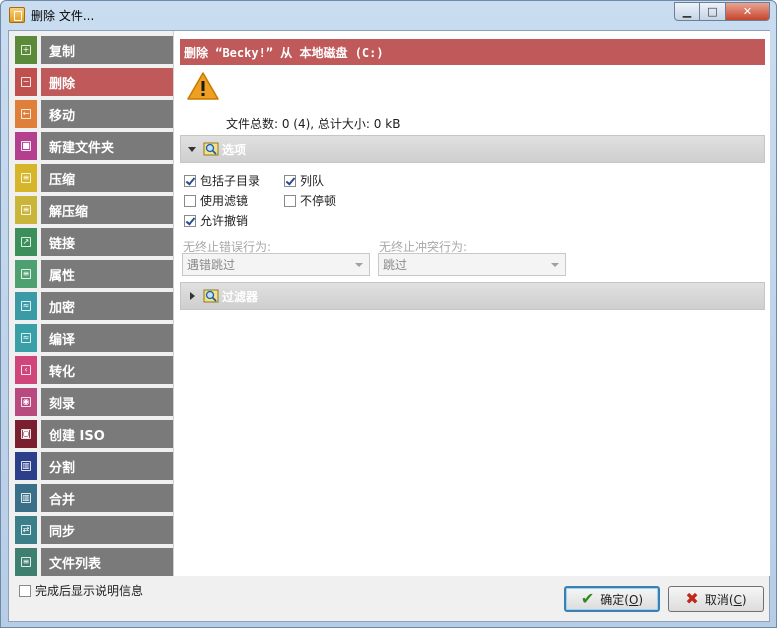 Image resolution: width=777 pixels, height=628 pixels. Describe the element at coordinates (587, 598) in the screenshot. I see `checkmark-icon: ✔` at that location.